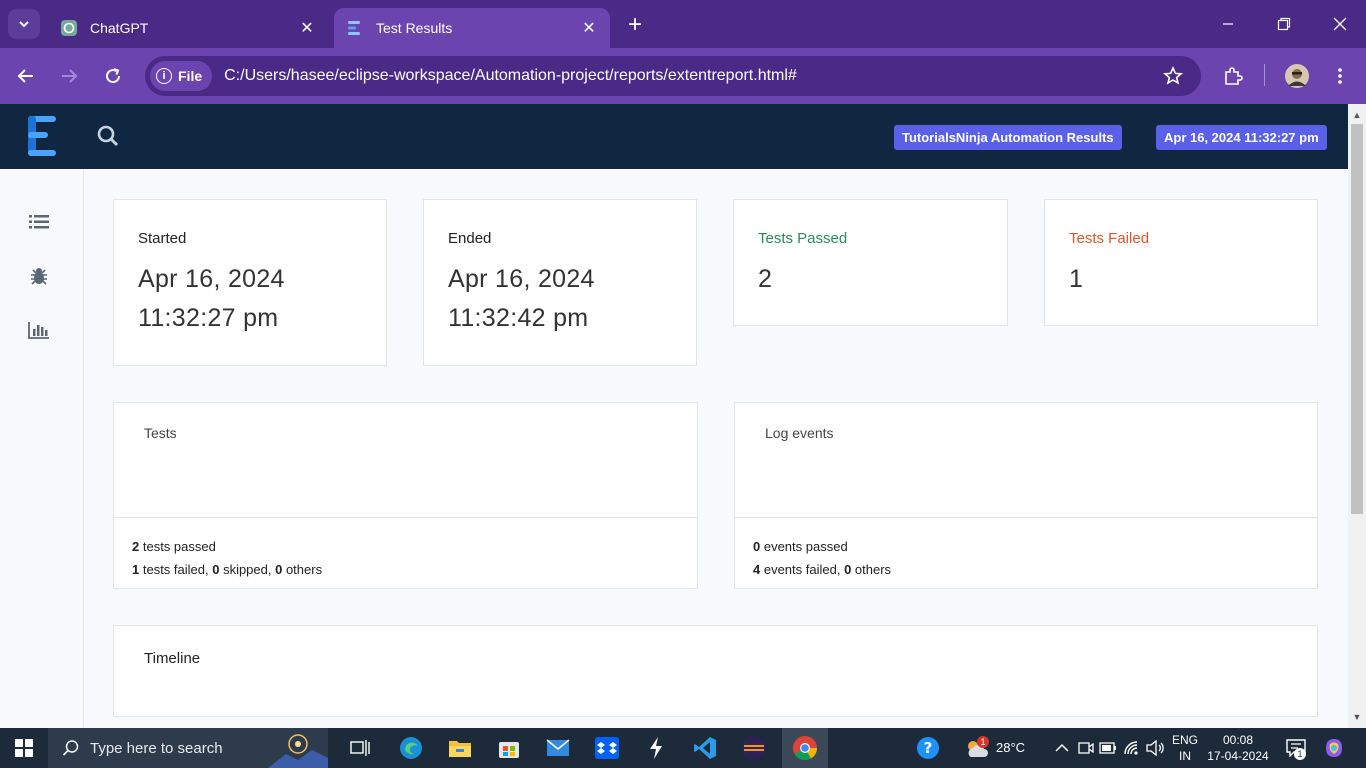 The image size is (1366, 768). Describe the element at coordinates (1238, 740) in the screenshot. I see `clock-time: 00:08` at that location.